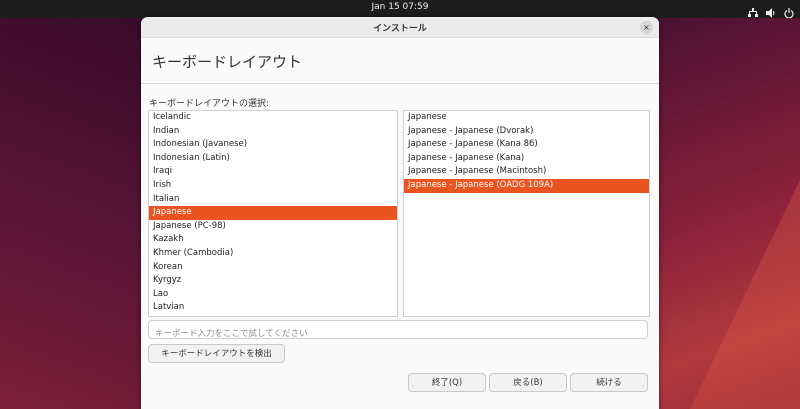 The width and height of the screenshot is (800, 409). What do you see at coordinates (273, 145) in the screenshot?
I see `layout-list-item: Indonesian (Javanese)` at bounding box center [273, 145].